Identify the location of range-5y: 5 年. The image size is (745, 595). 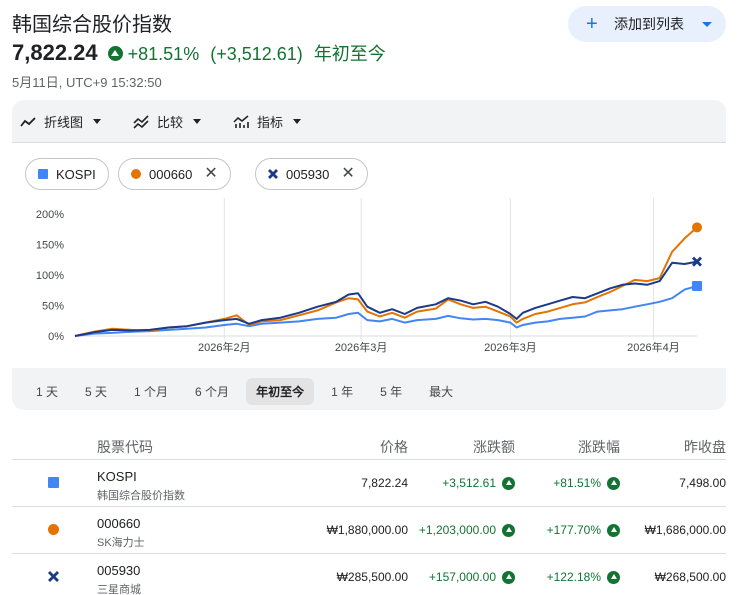
(391, 391).